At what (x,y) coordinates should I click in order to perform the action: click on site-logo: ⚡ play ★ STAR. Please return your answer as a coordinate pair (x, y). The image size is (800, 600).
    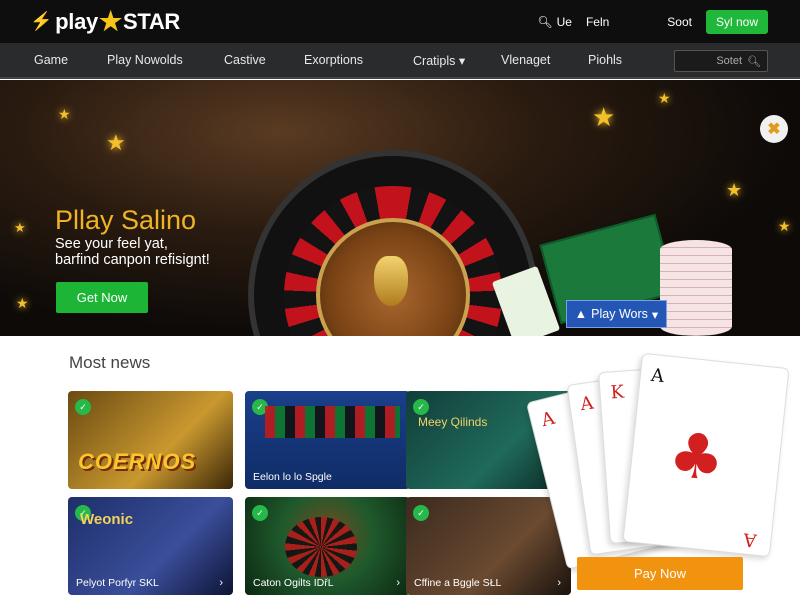
    Looking at the image, I should click on (105, 21).